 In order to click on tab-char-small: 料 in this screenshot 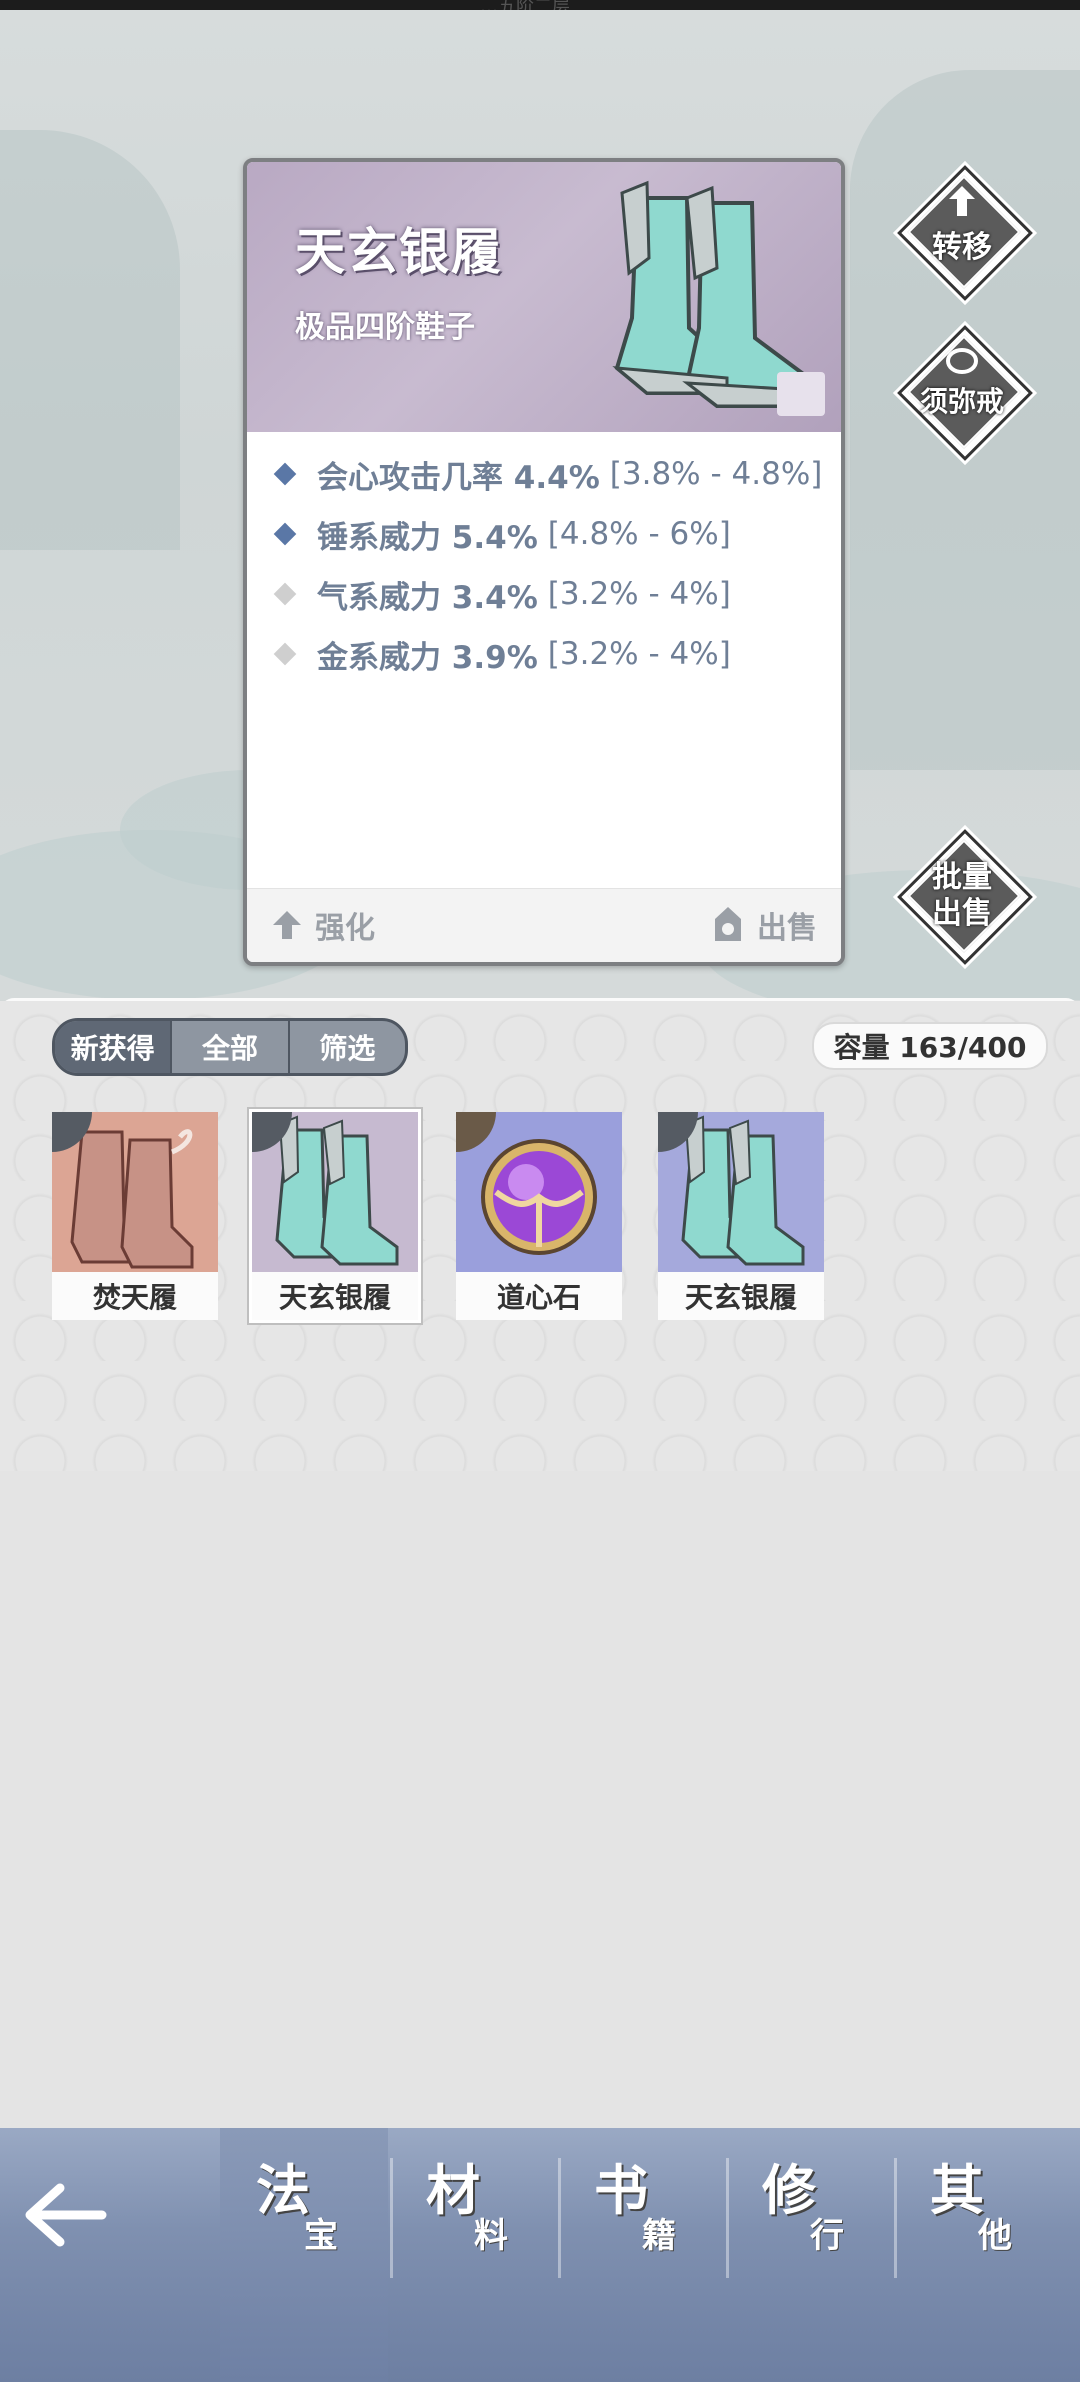, I will do `click(491, 2236)`.